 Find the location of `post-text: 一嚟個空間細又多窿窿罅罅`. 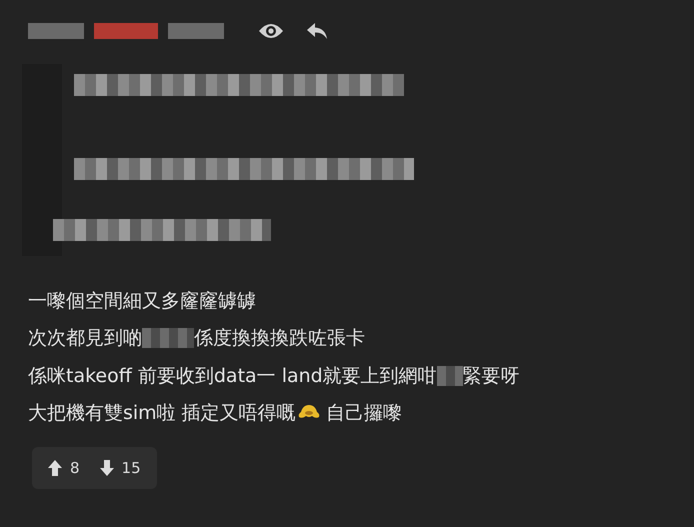

post-text: 一嚟個空間細又多窿窿罅罅 is located at coordinates (142, 301).